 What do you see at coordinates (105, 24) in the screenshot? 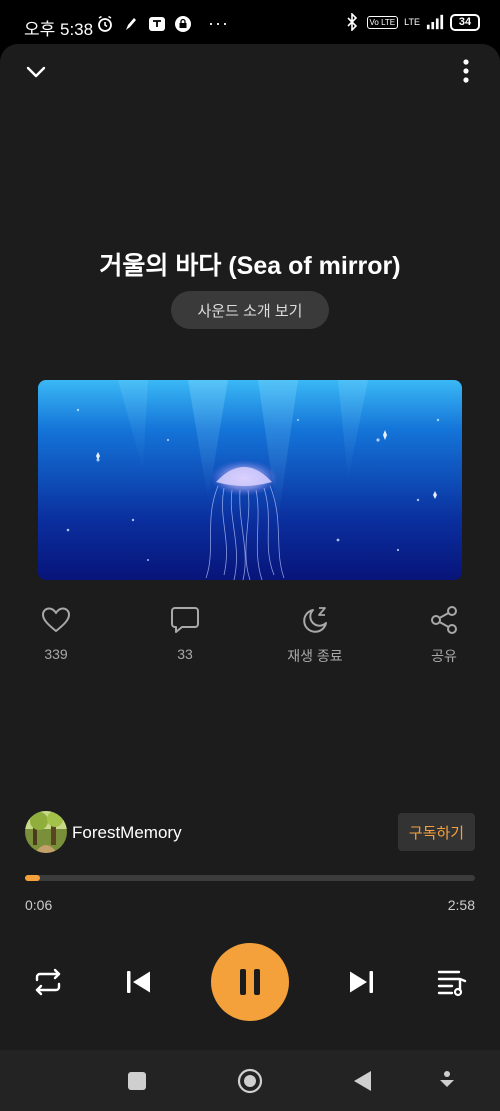
I see `alarm-icon` at bounding box center [105, 24].